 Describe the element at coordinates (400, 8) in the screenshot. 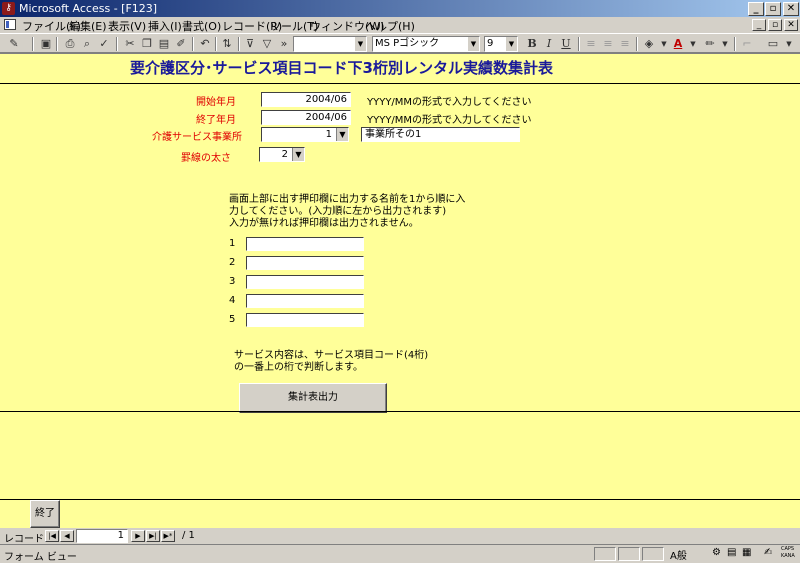

I see `title-bar: ⚷ Microsoft Access - [F123] _ ▫ ✕` at that location.